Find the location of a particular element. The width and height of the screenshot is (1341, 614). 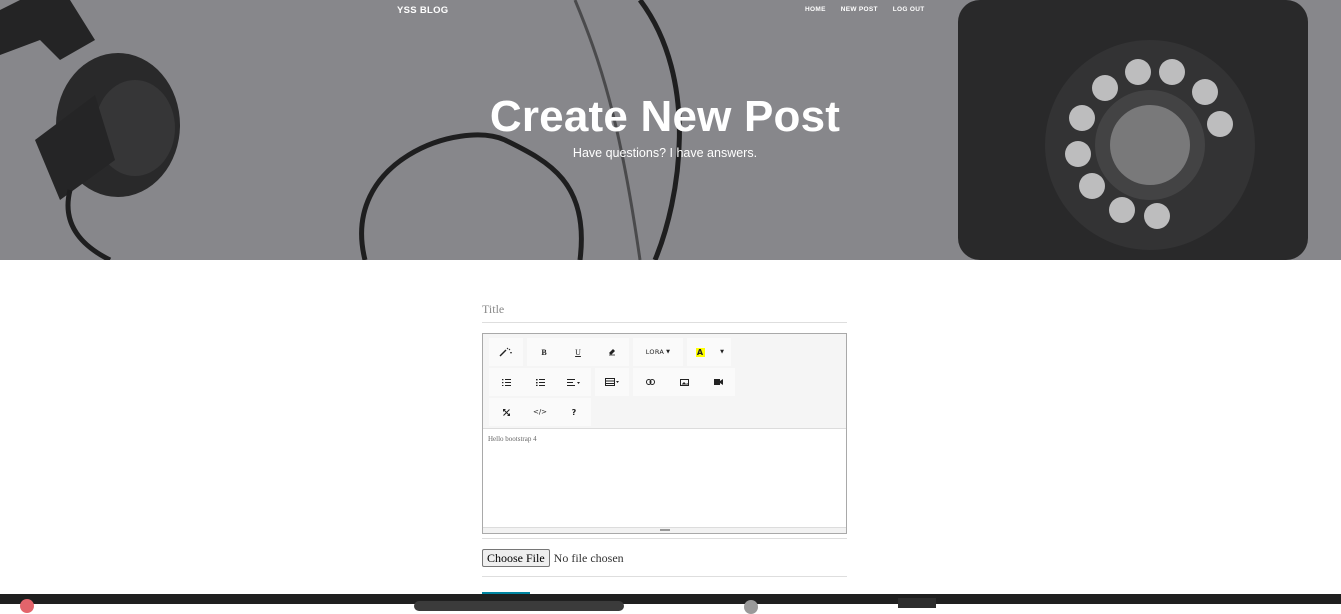

ordered-list-icon is located at coordinates (540, 382).